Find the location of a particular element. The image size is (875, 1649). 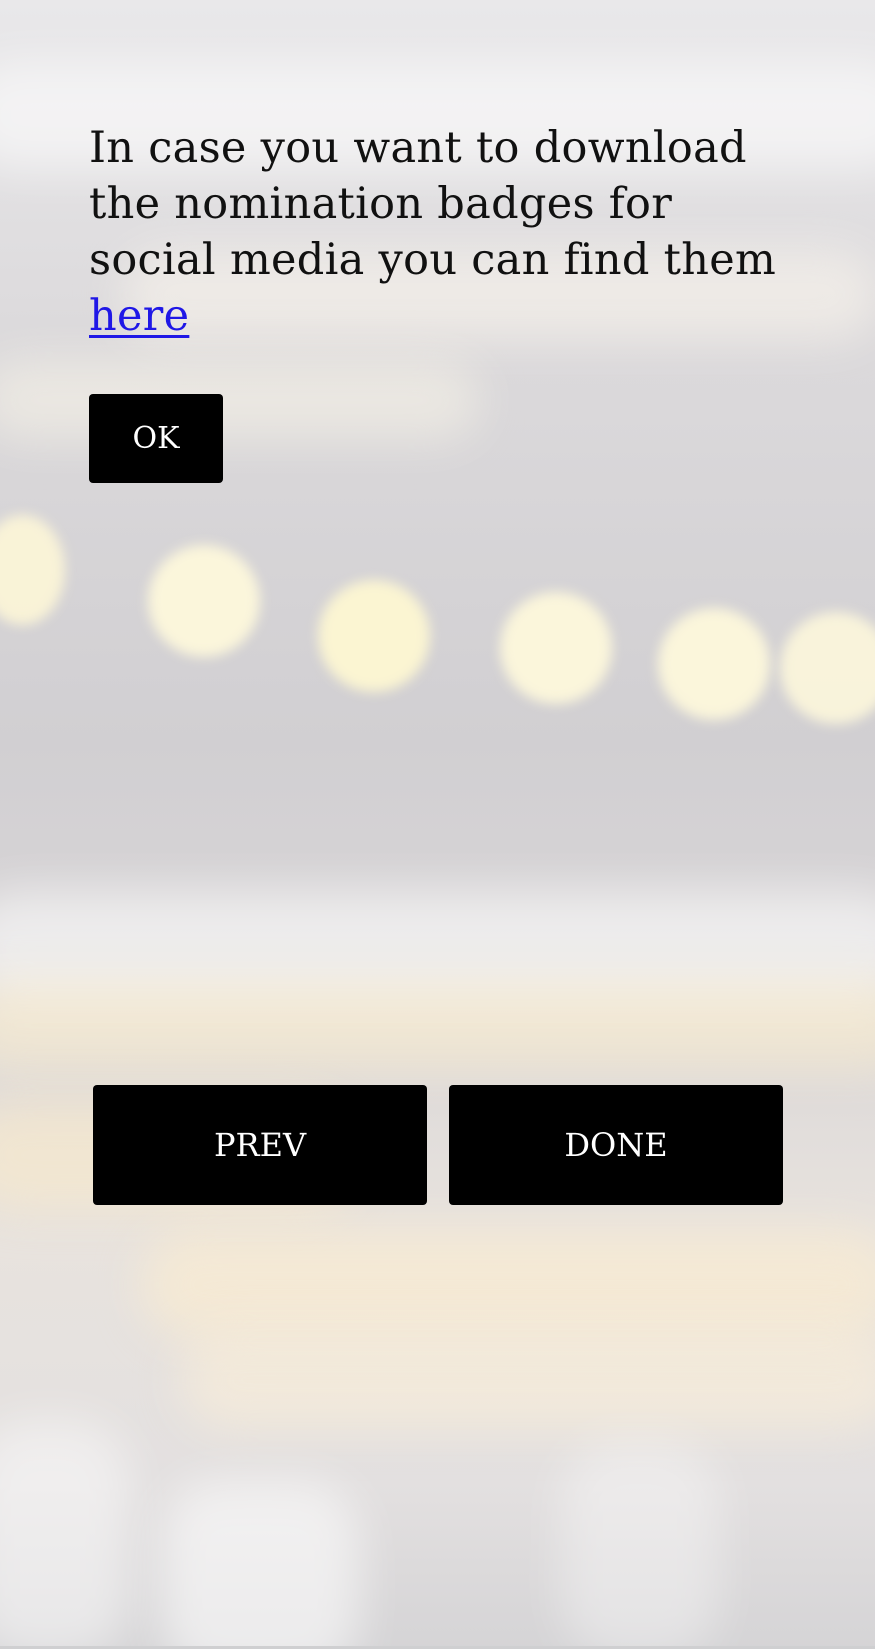

prev-button: PREV is located at coordinates (260, 1145).